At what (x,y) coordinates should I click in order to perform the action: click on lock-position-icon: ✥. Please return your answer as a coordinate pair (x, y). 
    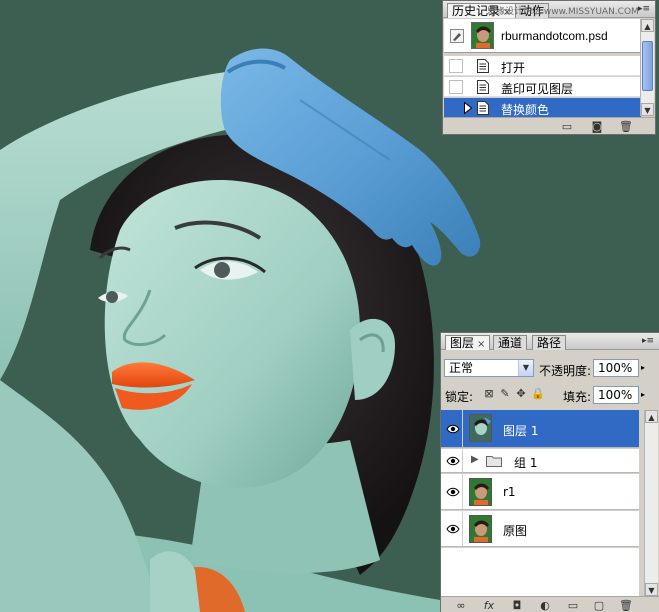
    Looking at the image, I should click on (521, 394).